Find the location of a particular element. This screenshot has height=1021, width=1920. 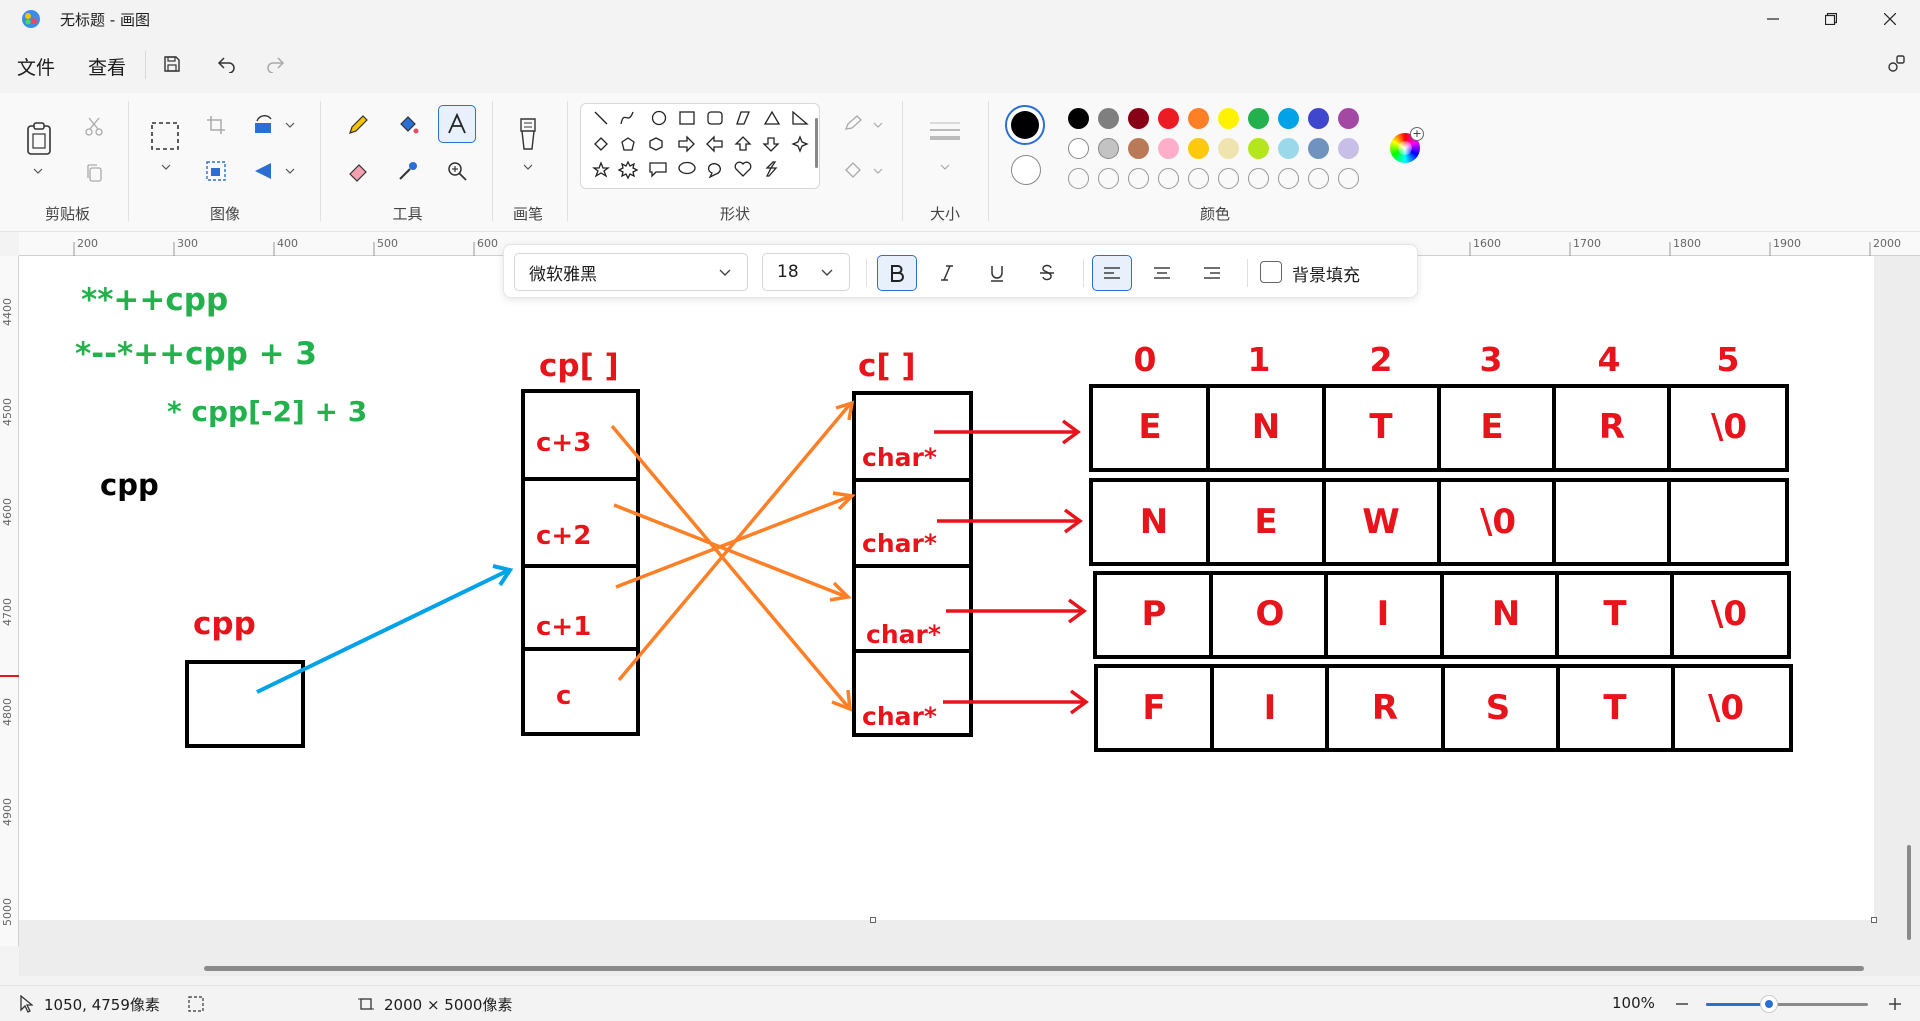

color-picker-icon is located at coordinates (408, 171).